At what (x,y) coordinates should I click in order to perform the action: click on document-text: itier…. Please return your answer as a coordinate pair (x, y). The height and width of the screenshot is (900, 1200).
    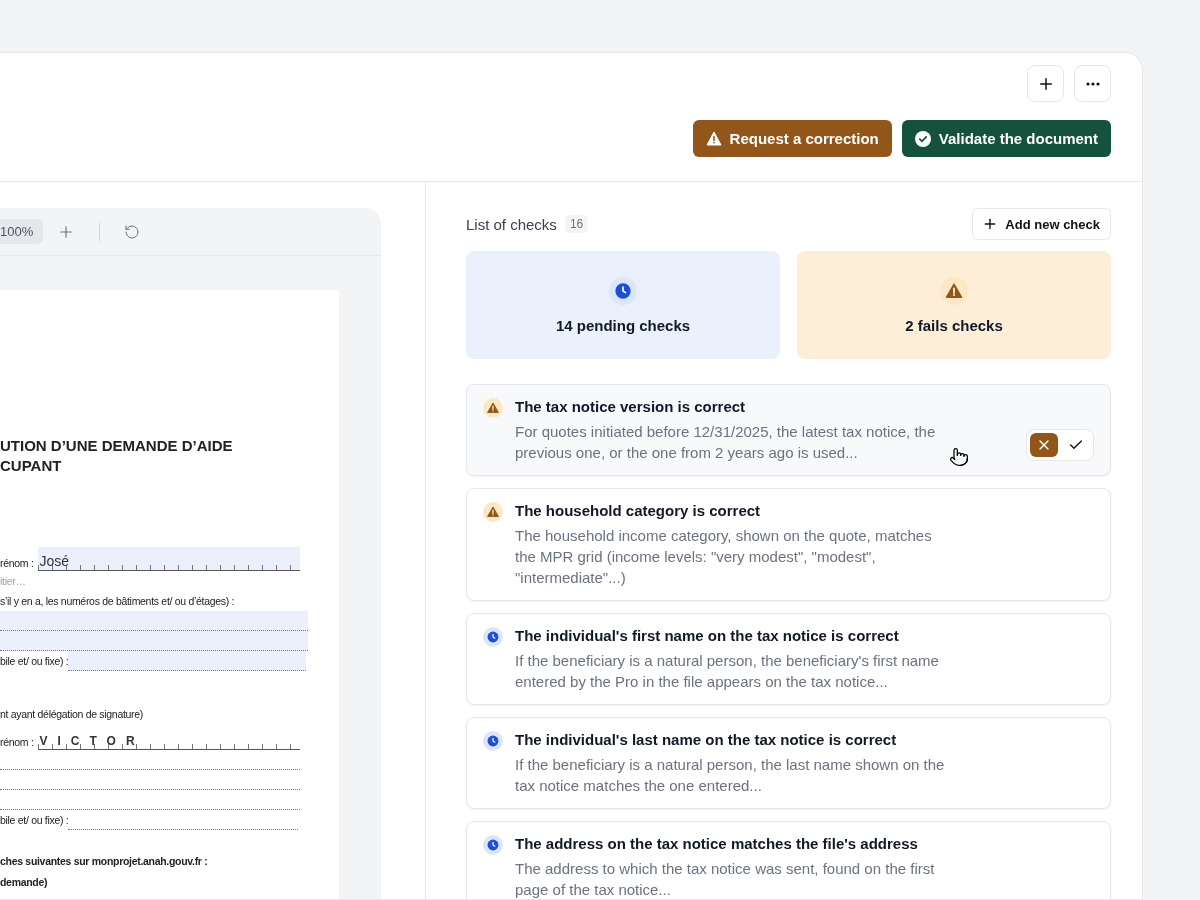
    Looking at the image, I should click on (13, 581).